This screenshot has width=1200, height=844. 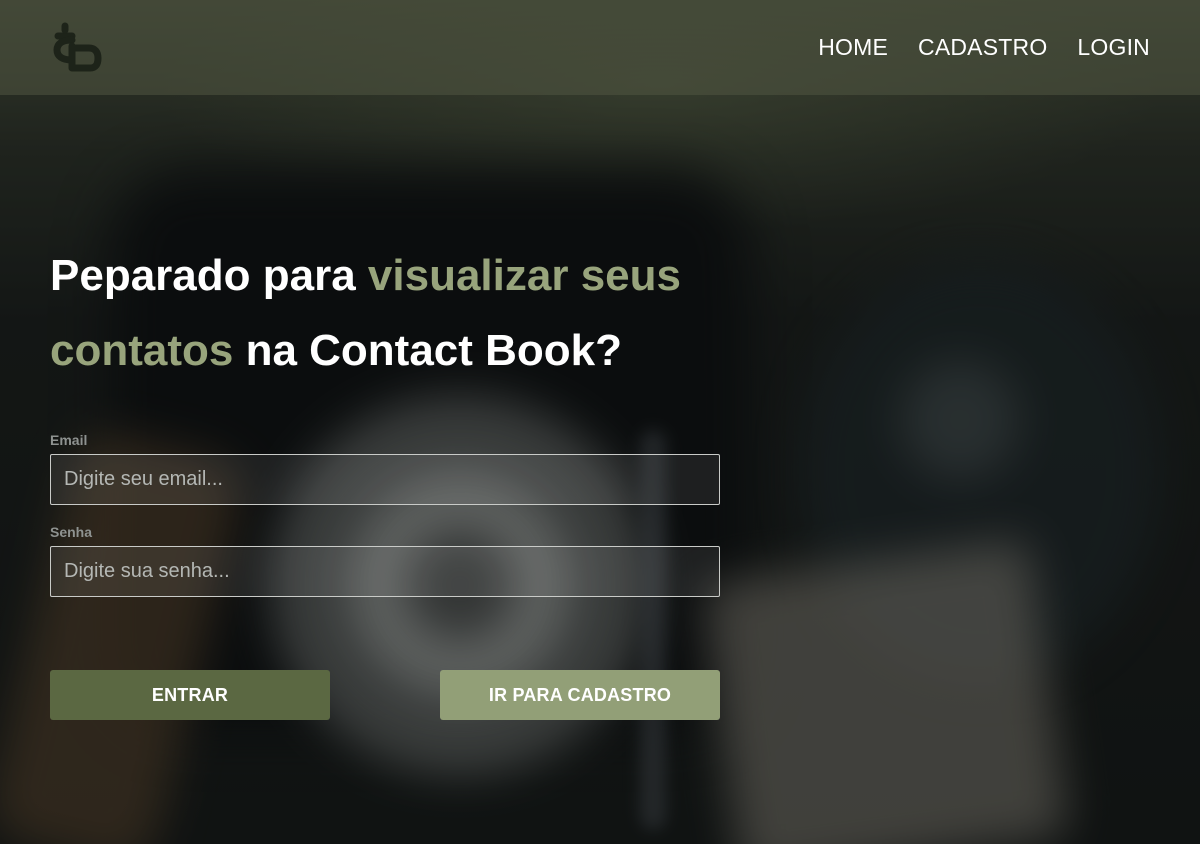 I want to click on email-label: Email, so click(x=69, y=440).